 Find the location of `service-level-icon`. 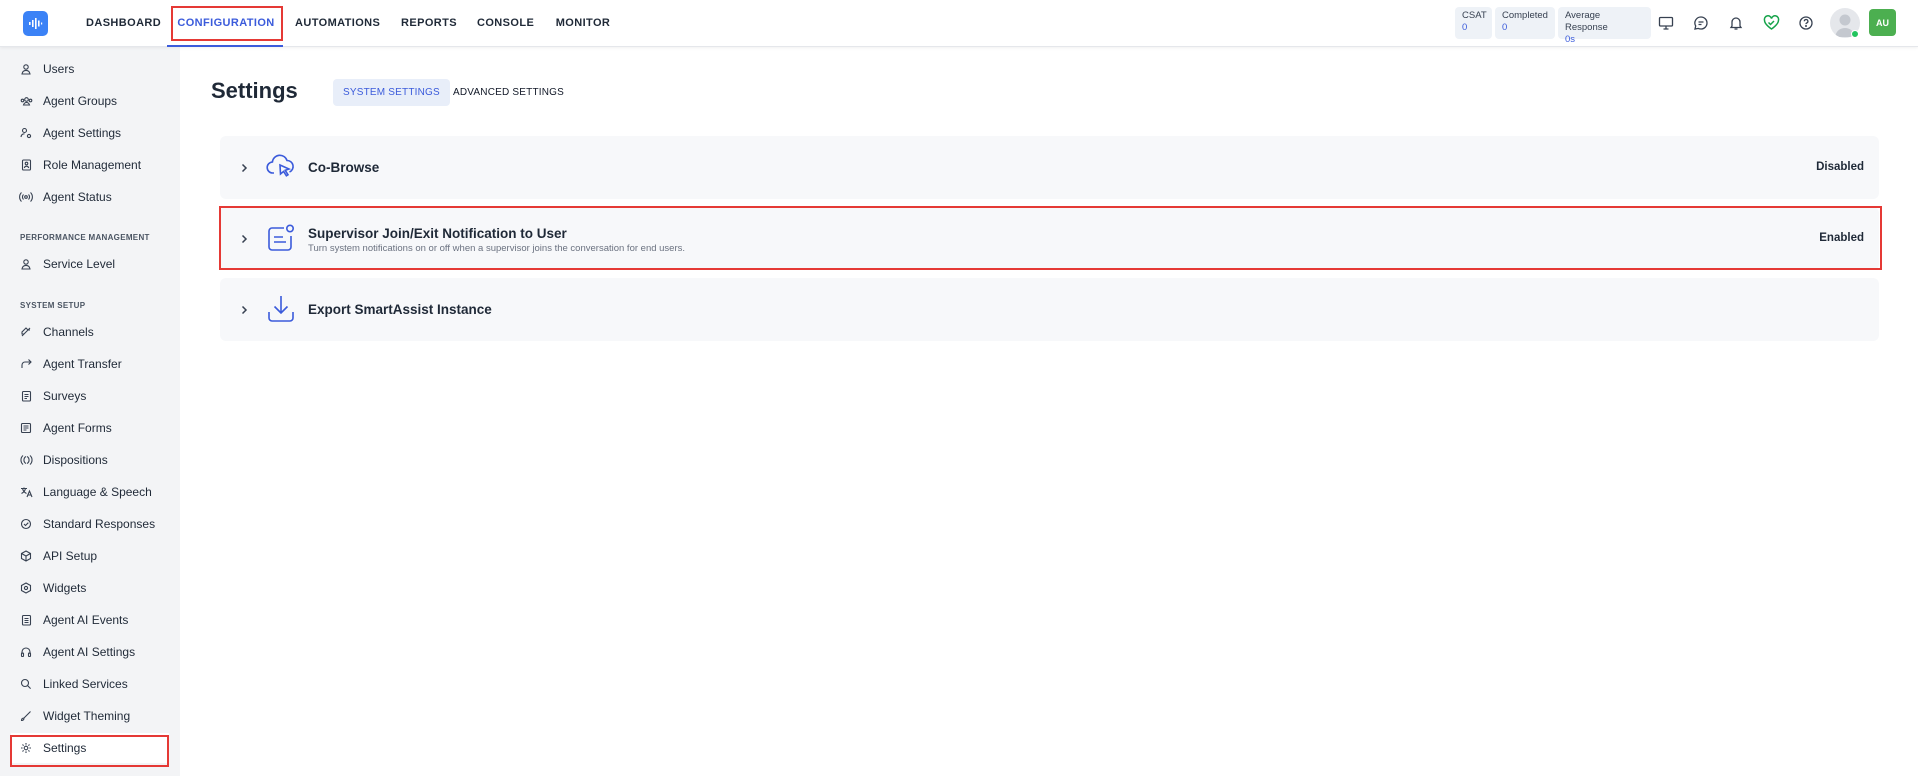

service-level-icon is located at coordinates (26, 264).